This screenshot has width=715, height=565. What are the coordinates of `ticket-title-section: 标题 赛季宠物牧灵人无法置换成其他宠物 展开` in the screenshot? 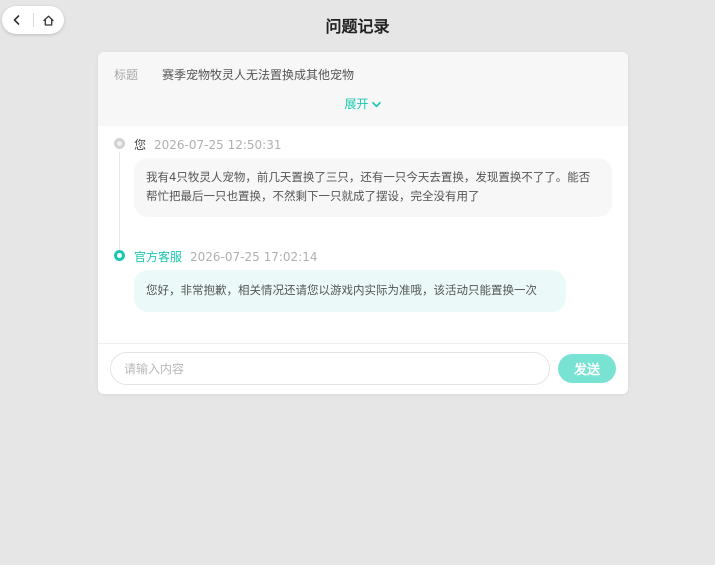 It's located at (363, 89).